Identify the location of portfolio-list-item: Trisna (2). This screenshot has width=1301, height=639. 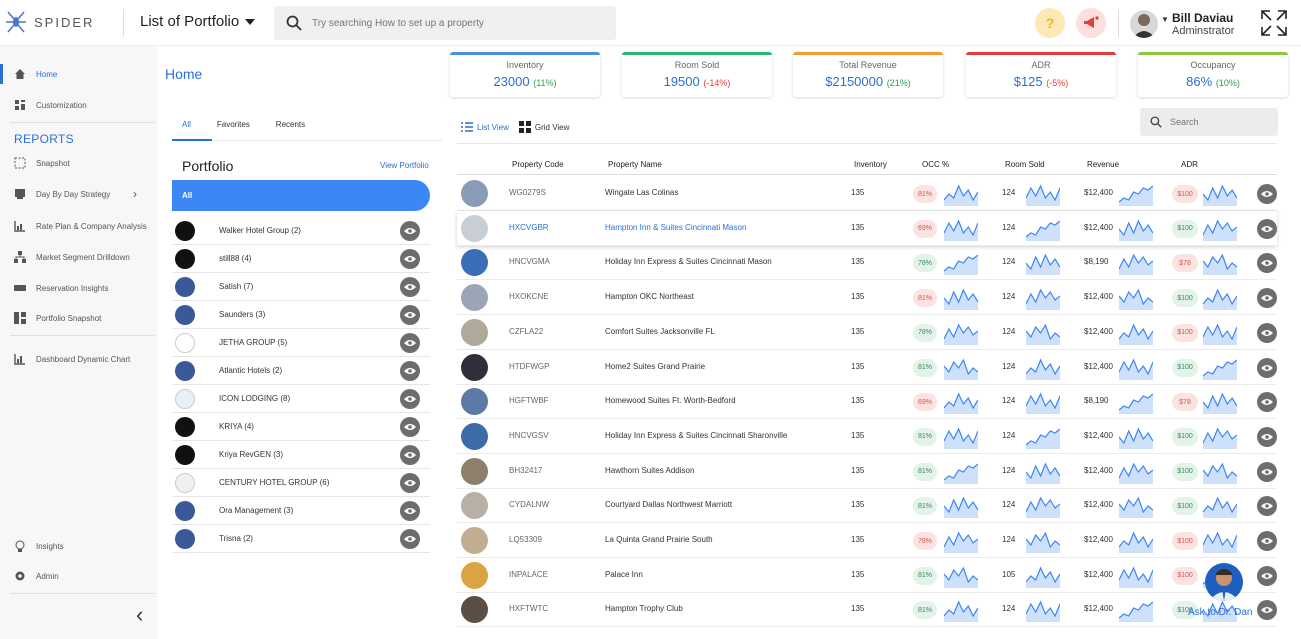
(301, 539).